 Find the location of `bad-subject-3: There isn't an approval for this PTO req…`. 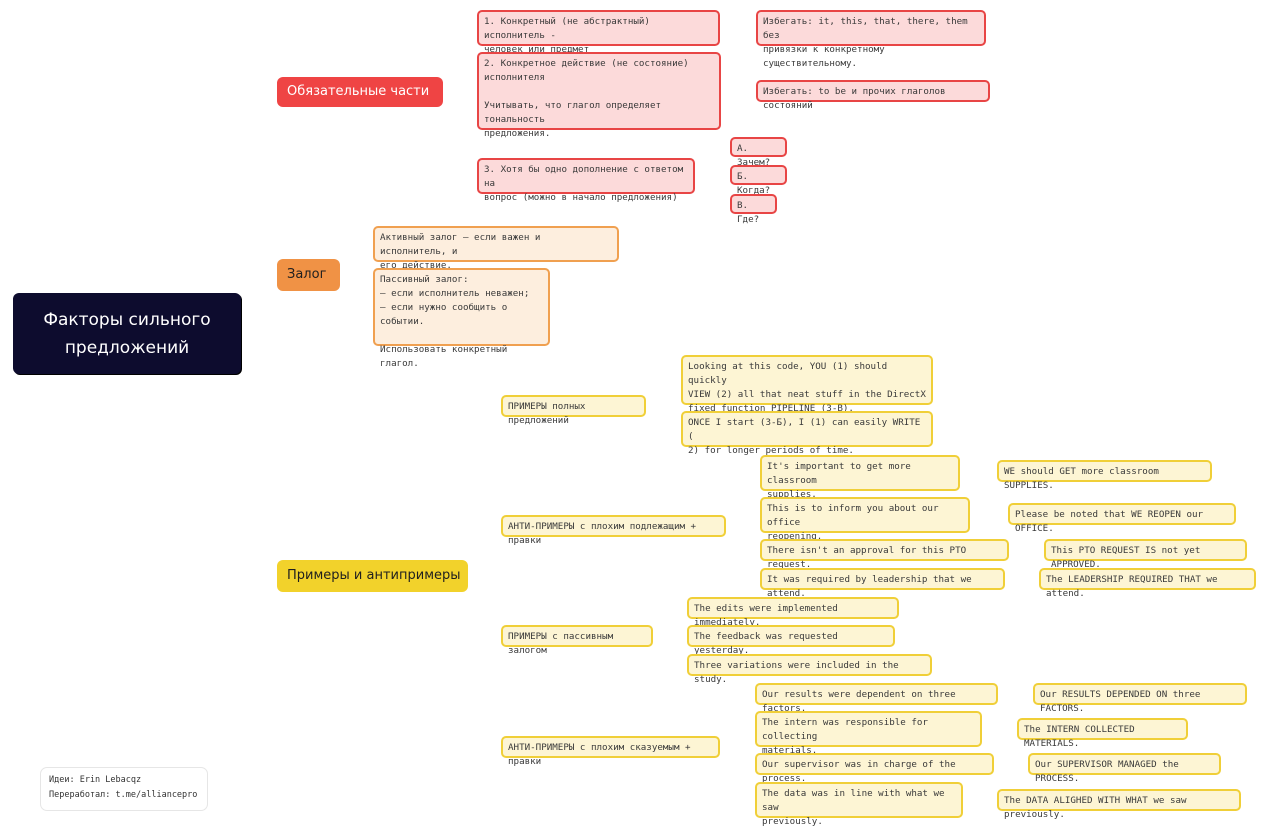

bad-subject-3: There isn't an approval for this PTO req… is located at coordinates (884, 554).